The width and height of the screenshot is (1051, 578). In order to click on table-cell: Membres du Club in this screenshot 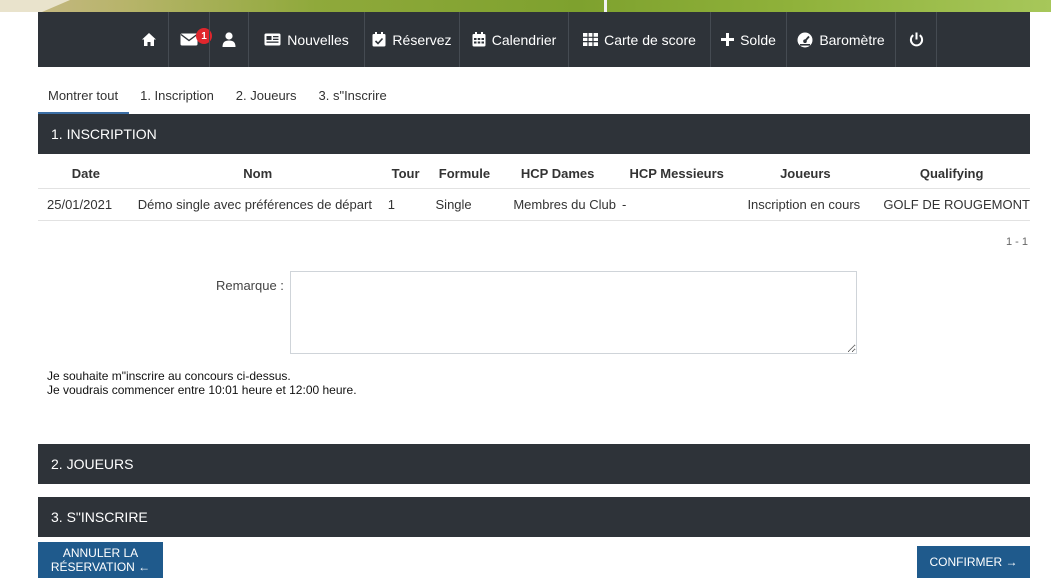, I will do `click(557, 204)`.